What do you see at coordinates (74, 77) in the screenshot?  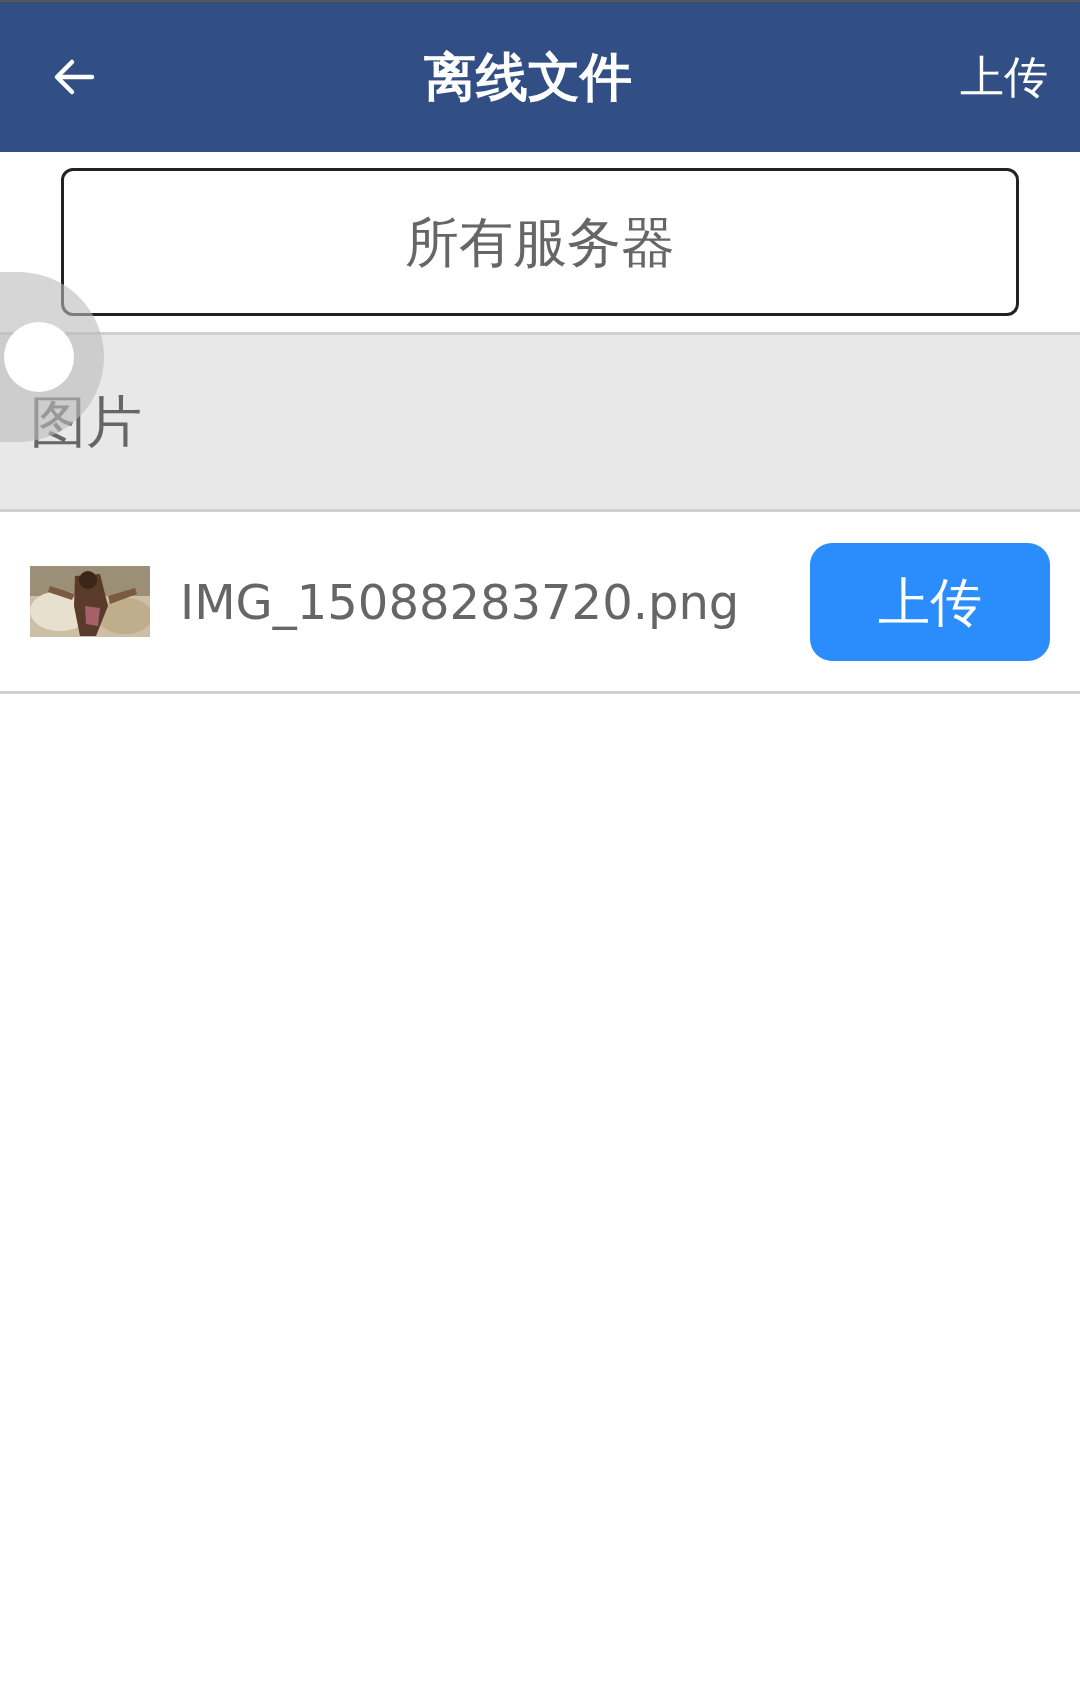 I see `back-arrow-icon` at bounding box center [74, 77].